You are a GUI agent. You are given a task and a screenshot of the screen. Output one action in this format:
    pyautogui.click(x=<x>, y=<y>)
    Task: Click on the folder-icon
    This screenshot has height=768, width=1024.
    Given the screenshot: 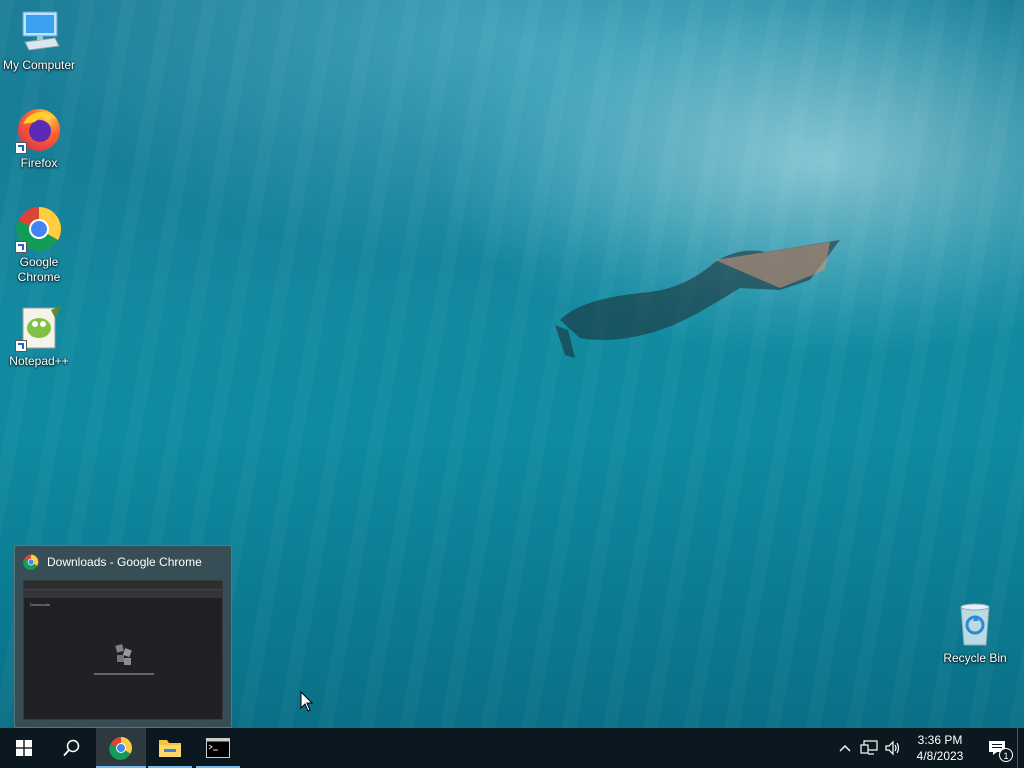 What is the action you would take?
    pyautogui.click(x=170, y=748)
    